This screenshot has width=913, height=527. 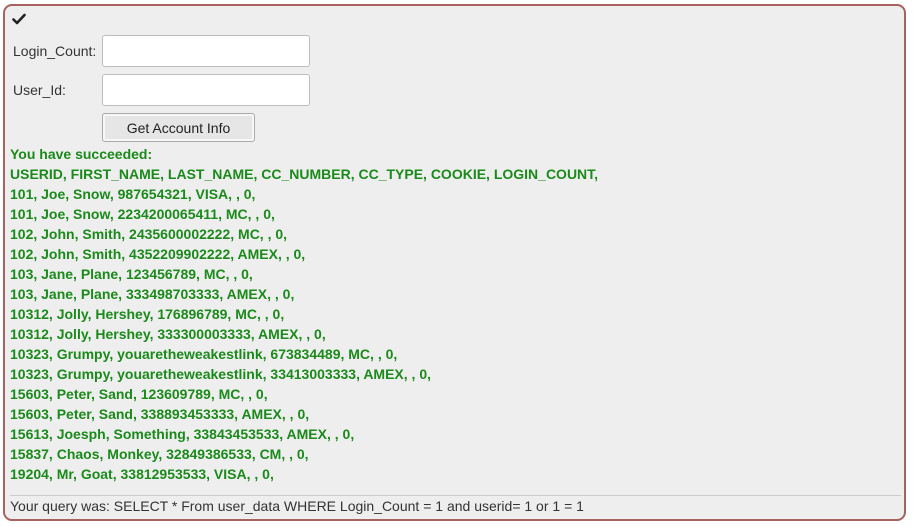 I want to click on result-row: 101, Joe, Snow, 2234200065411, MC, , 0,, so click(x=142, y=214).